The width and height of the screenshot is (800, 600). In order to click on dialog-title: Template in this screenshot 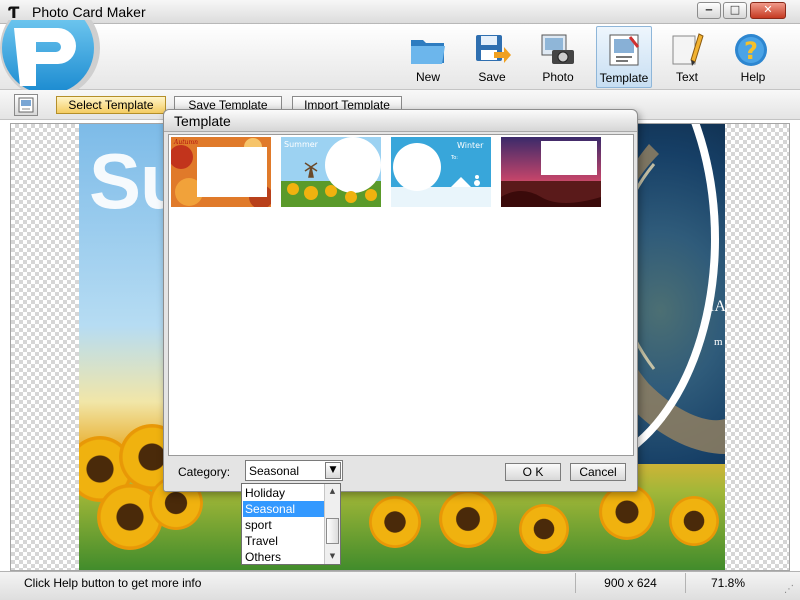, I will do `click(400, 121)`.